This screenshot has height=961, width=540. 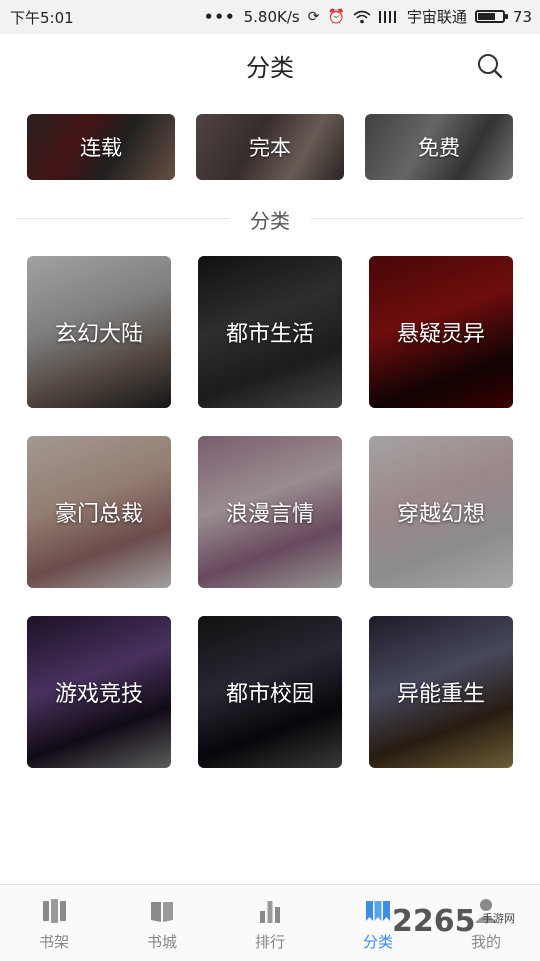 I want to click on filter-free-button: 免费, so click(x=439, y=147).